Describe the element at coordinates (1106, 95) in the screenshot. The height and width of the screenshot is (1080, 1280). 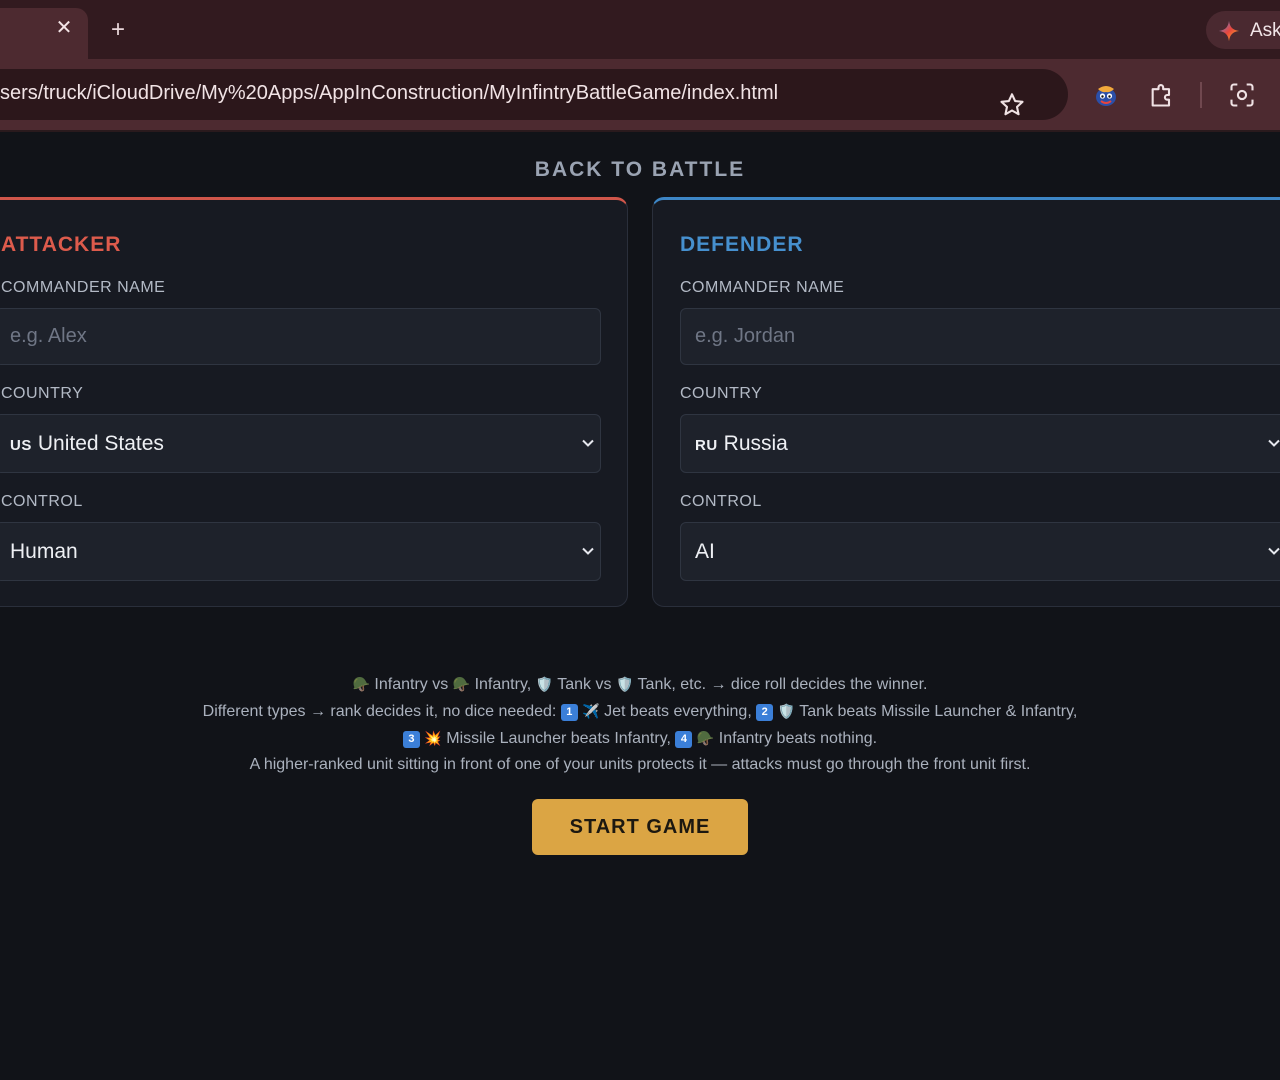
I see `extension-mascot-icon` at that location.